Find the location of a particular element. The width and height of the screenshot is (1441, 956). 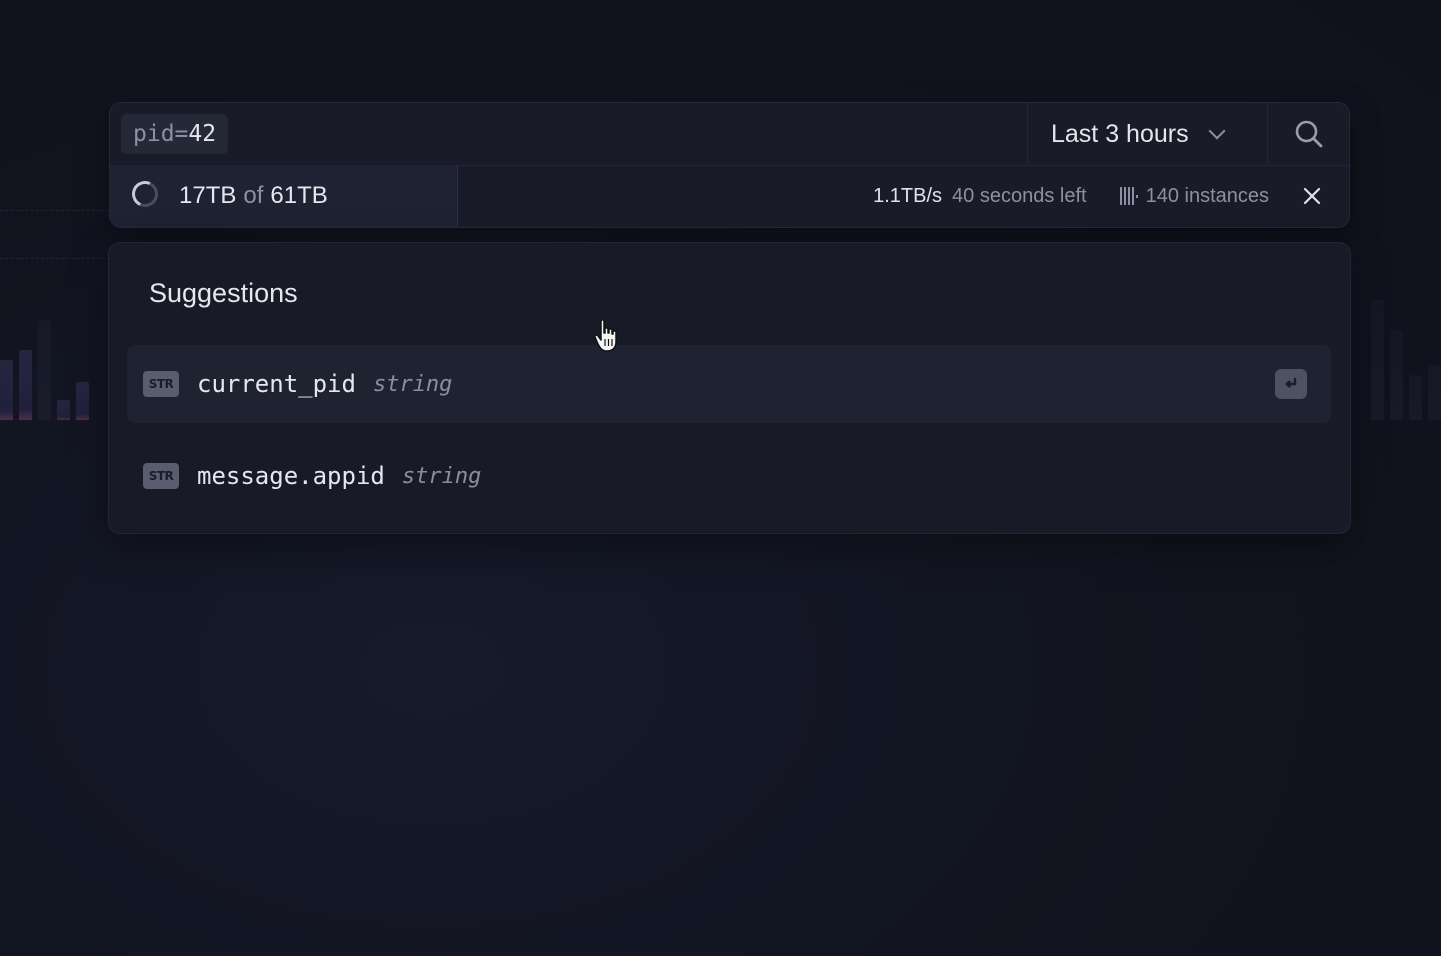

query-stats: 1.1TB/s 40 seconds left 140 instances is located at coordinates (1071, 196).